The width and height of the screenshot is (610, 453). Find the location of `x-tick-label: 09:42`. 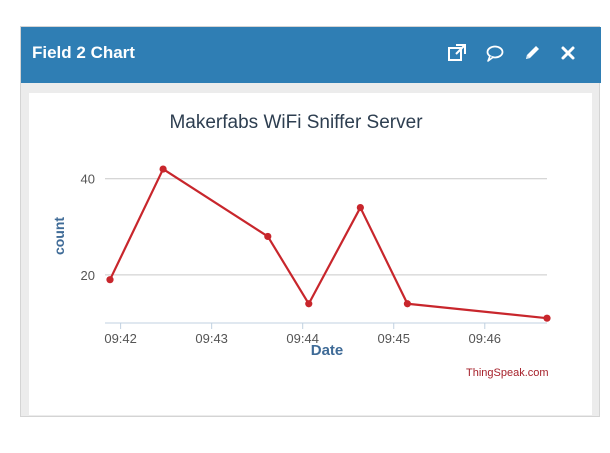

x-tick-label: 09:42 is located at coordinates (120, 338).